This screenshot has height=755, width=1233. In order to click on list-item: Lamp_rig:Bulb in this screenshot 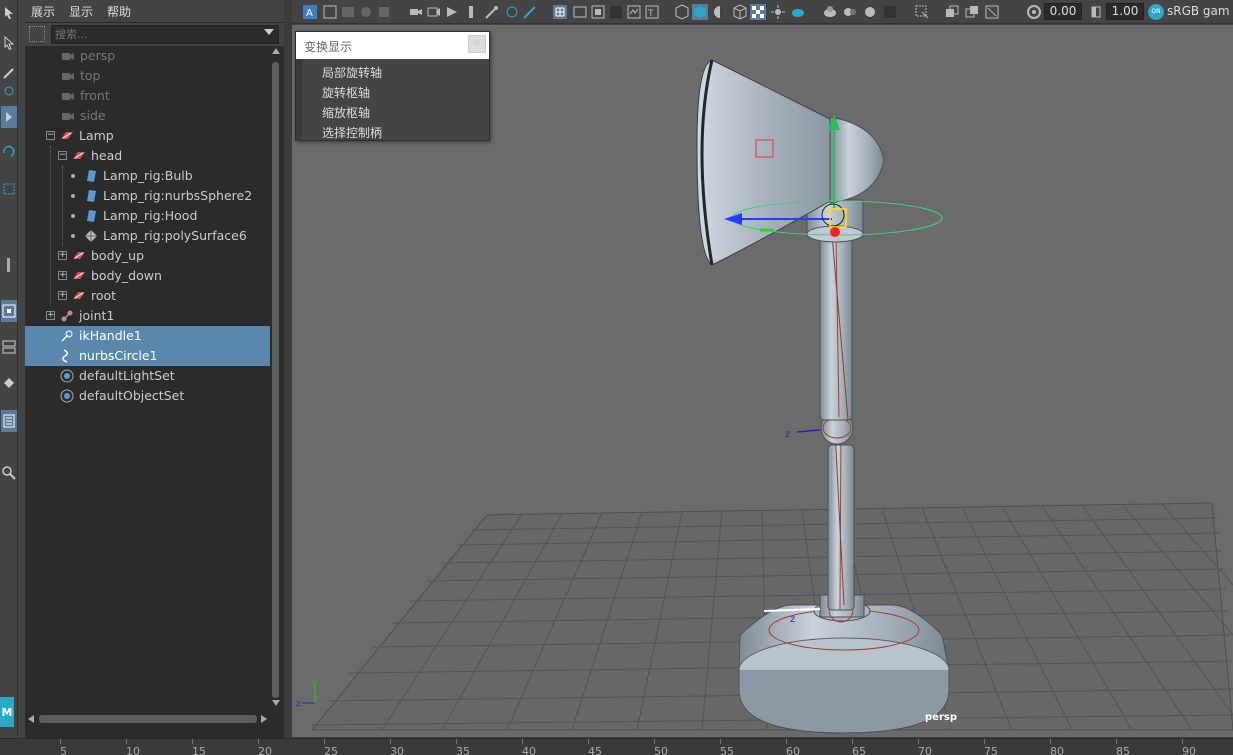, I will do `click(147, 176)`.